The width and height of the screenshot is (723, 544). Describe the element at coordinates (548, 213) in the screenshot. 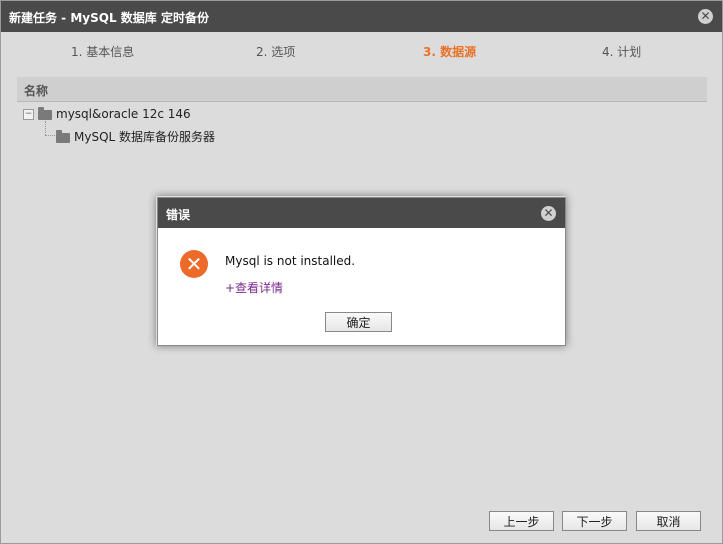

I see `dialog-close-icon: ✕` at that location.